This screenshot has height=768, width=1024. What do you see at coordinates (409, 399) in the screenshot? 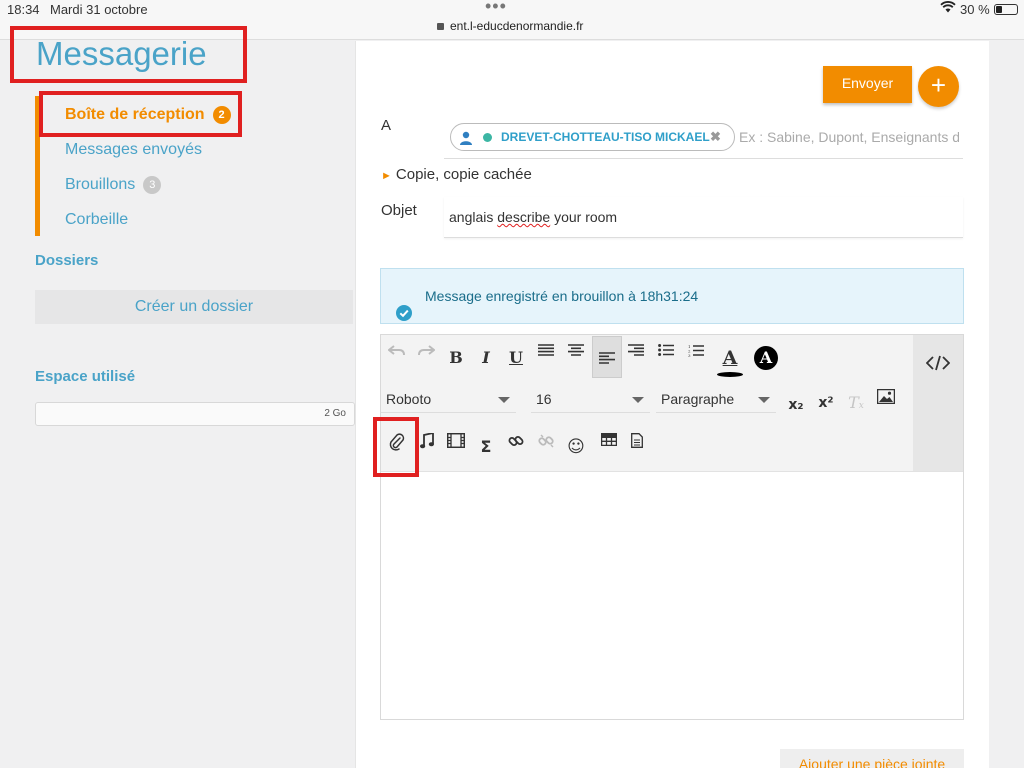
I see `font-family-value: Roboto` at bounding box center [409, 399].